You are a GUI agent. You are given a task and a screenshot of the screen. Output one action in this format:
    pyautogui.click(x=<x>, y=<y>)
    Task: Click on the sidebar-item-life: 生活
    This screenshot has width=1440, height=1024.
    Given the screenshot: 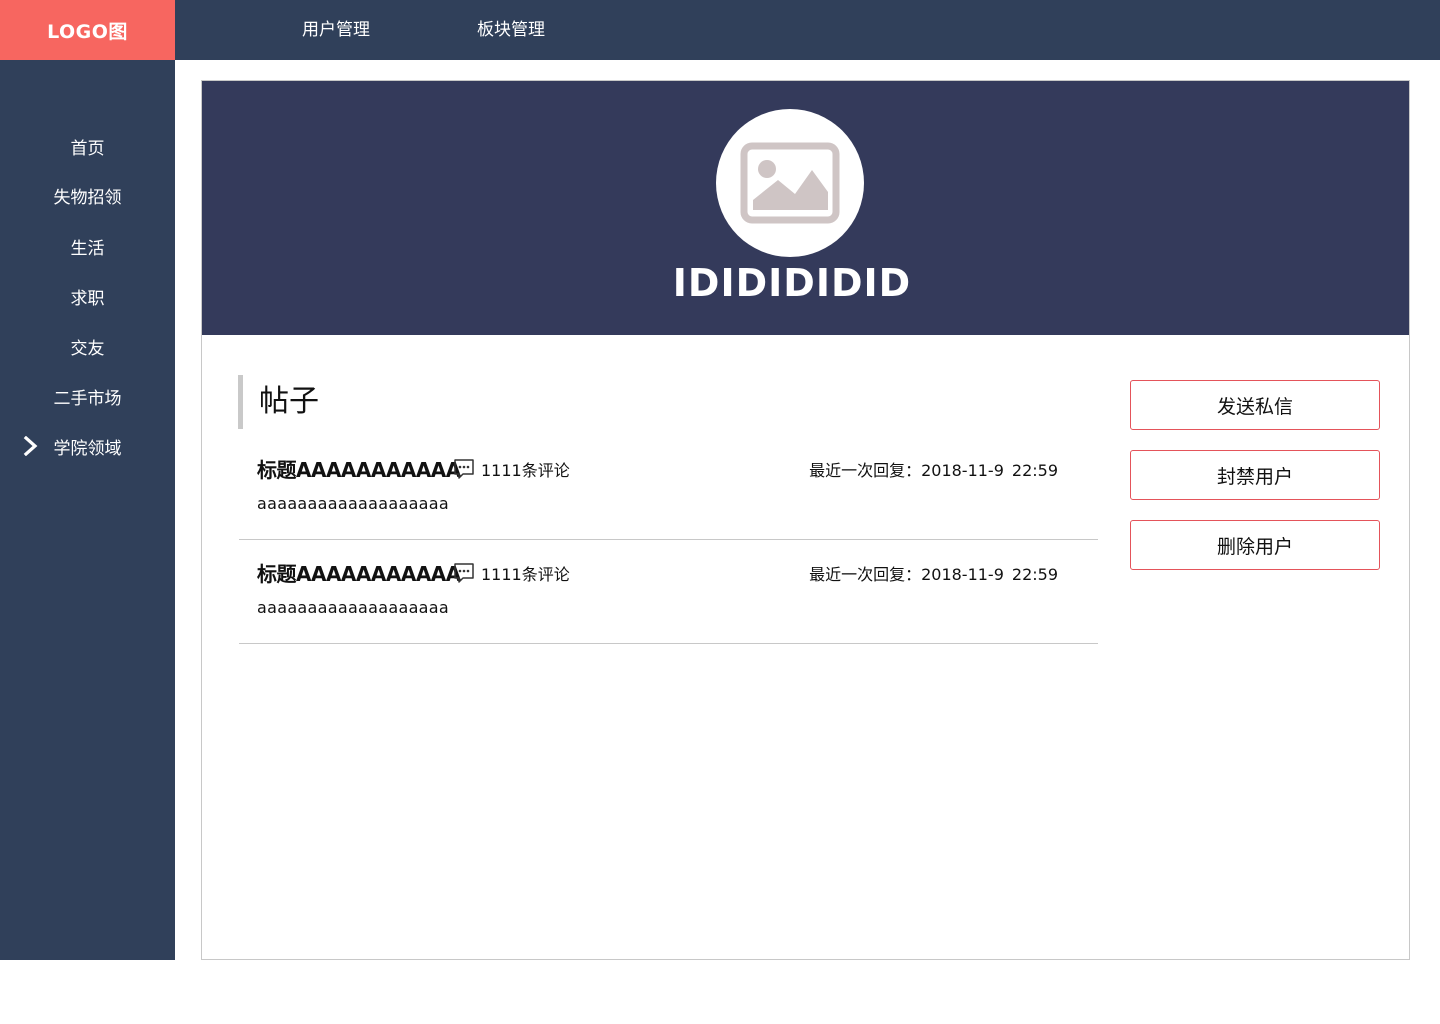 What is the action you would take?
    pyautogui.click(x=87, y=246)
    